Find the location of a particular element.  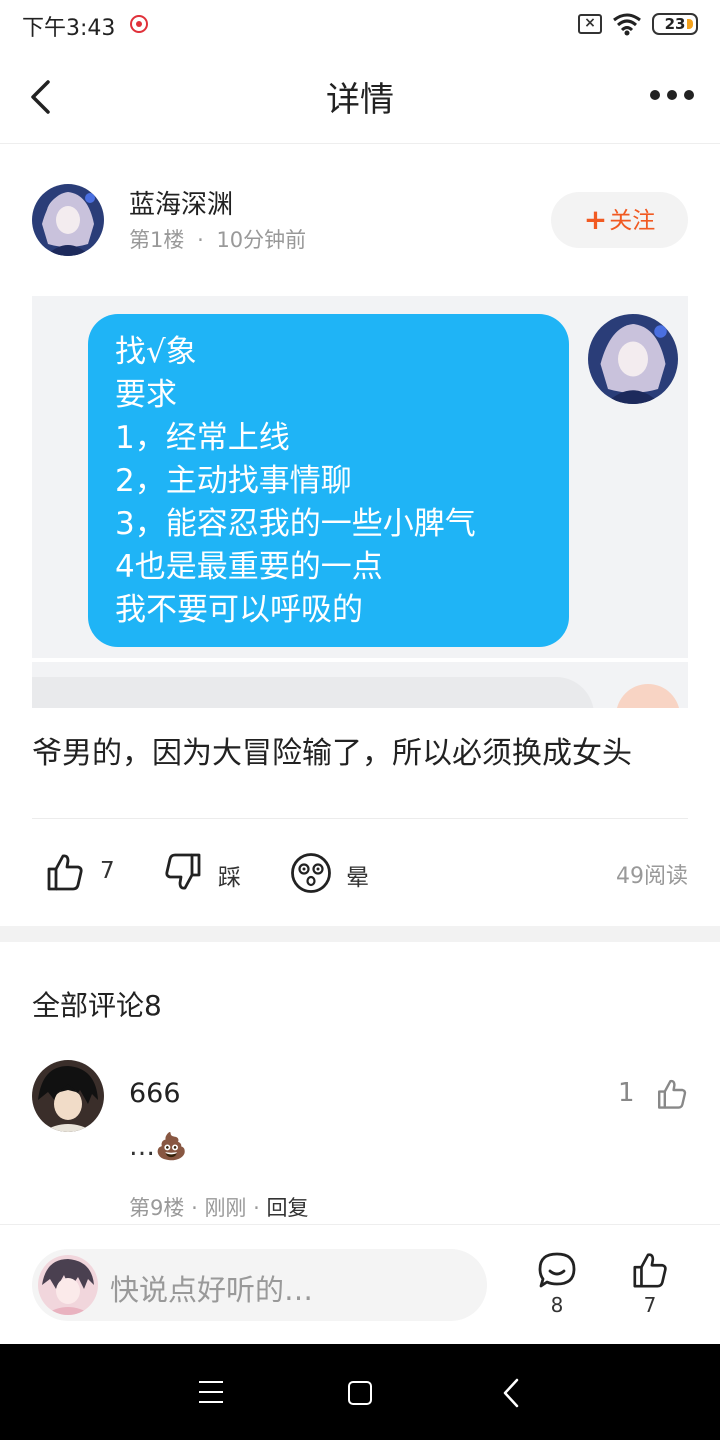

dislike-label: 踩 is located at coordinates (229, 878).